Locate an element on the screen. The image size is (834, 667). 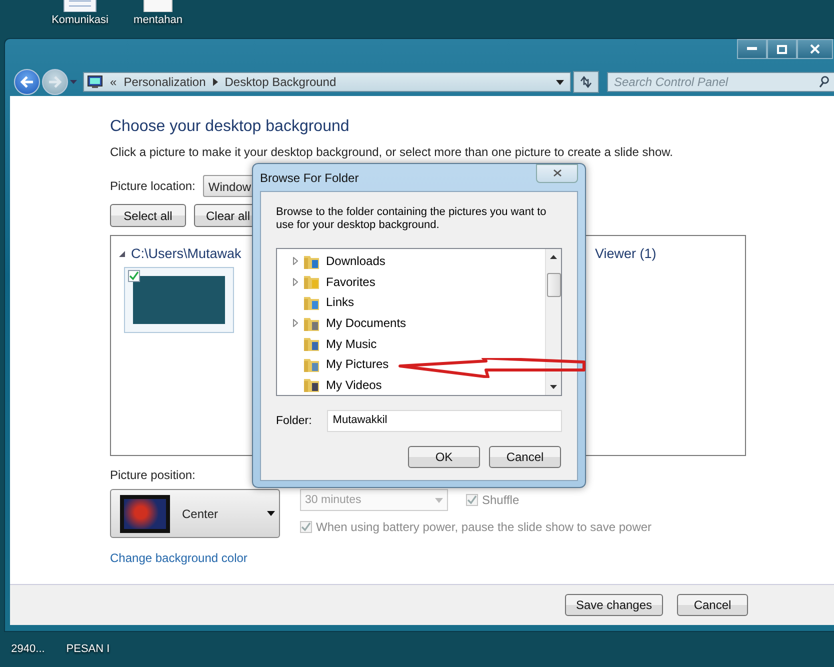
desktop-icon-label: PESAN I is located at coordinates (88, 649).